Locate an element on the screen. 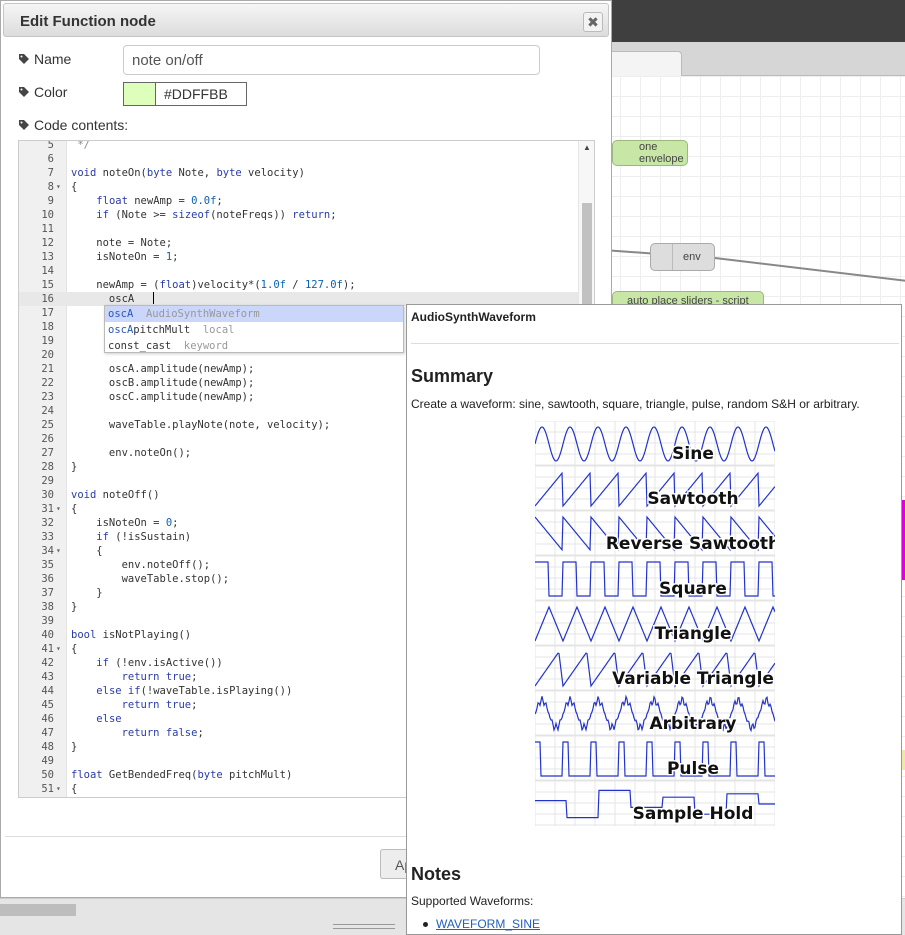  ac-meta: AudioSynthWaveform is located at coordinates (202, 314).